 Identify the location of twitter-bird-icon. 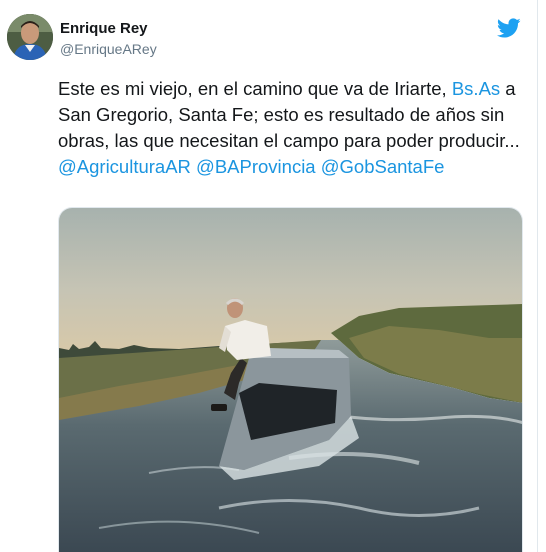
(508, 28).